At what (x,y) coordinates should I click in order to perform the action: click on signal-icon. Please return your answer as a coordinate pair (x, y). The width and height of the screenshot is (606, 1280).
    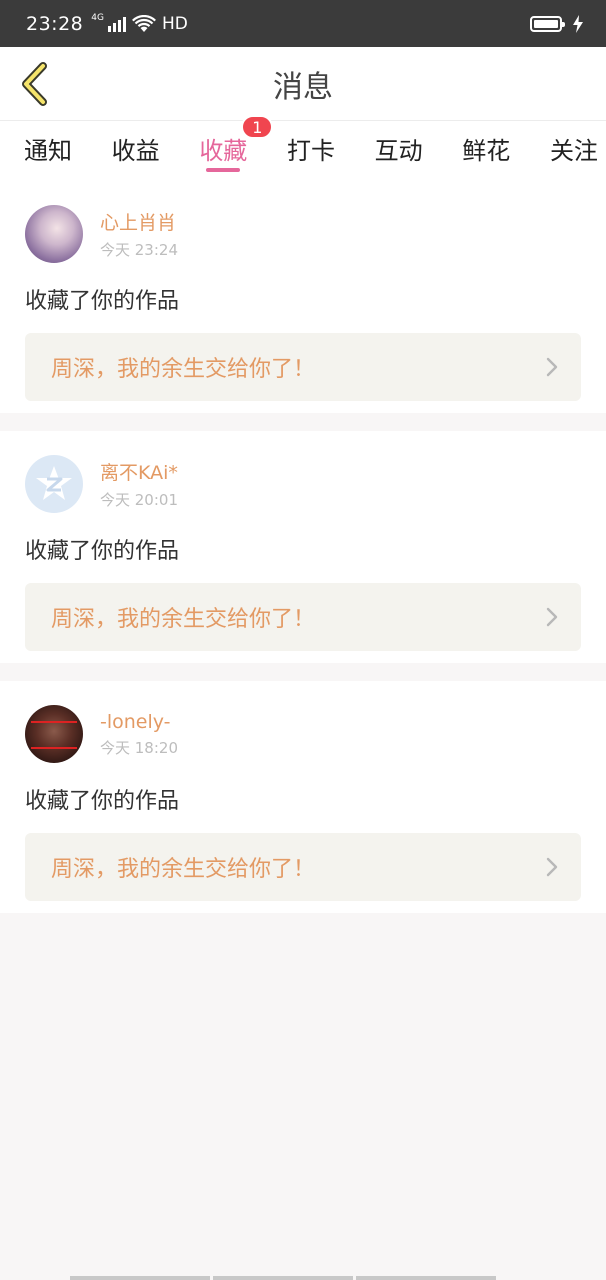
    Looking at the image, I should click on (116, 24).